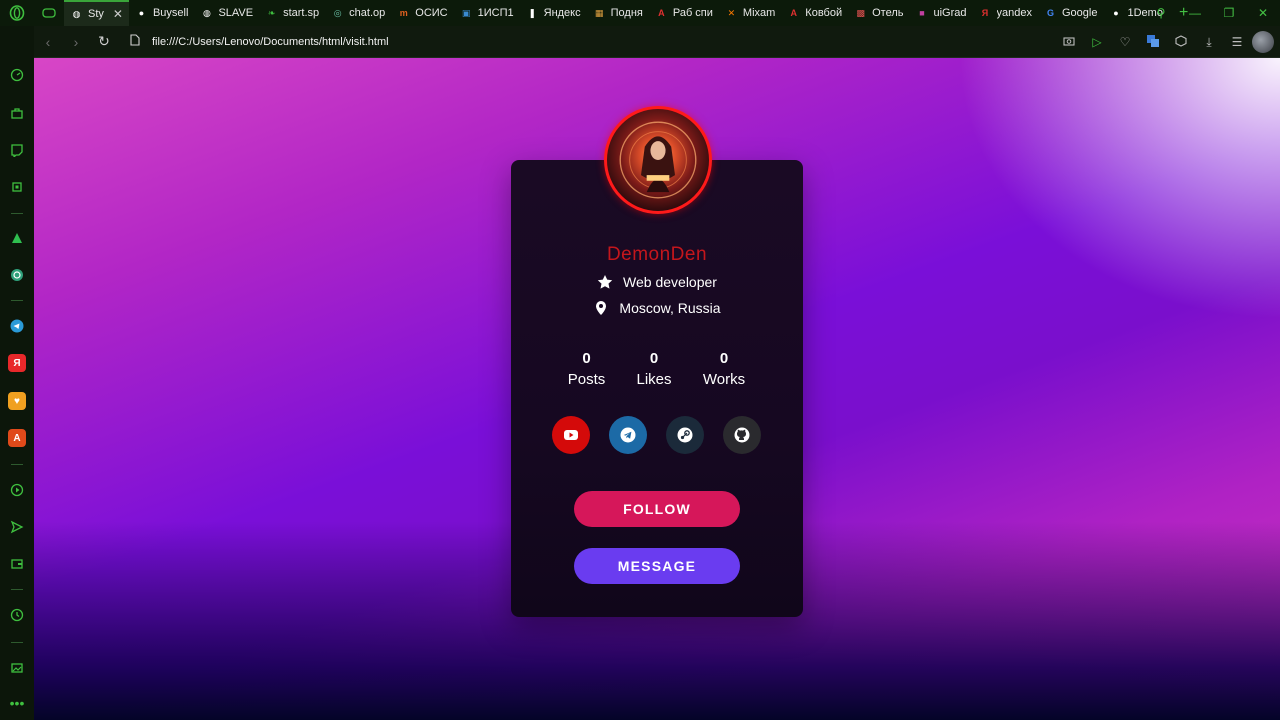  What do you see at coordinates (1116, 13) in the screenshot?
I see `github-icon: ●` at bounding box center [1116, 13].